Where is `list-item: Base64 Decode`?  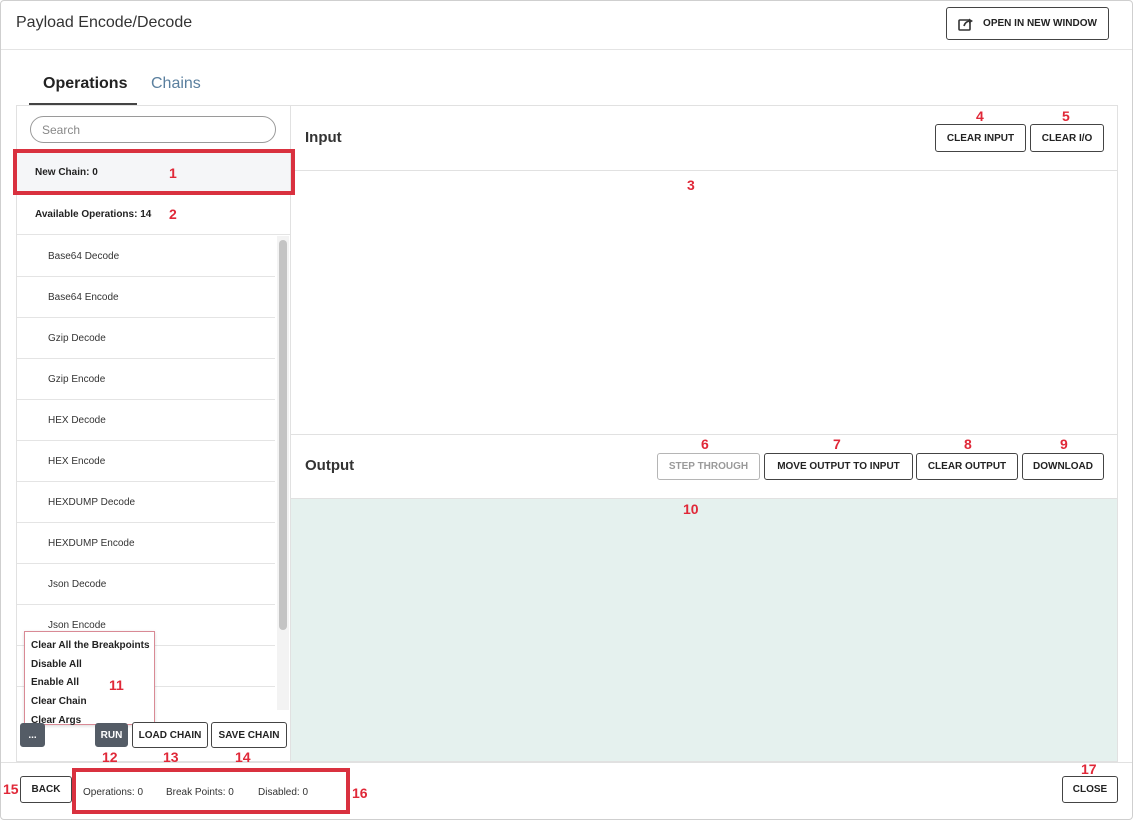 list-item: Base64 Decode is located at coordinates (146, 256).